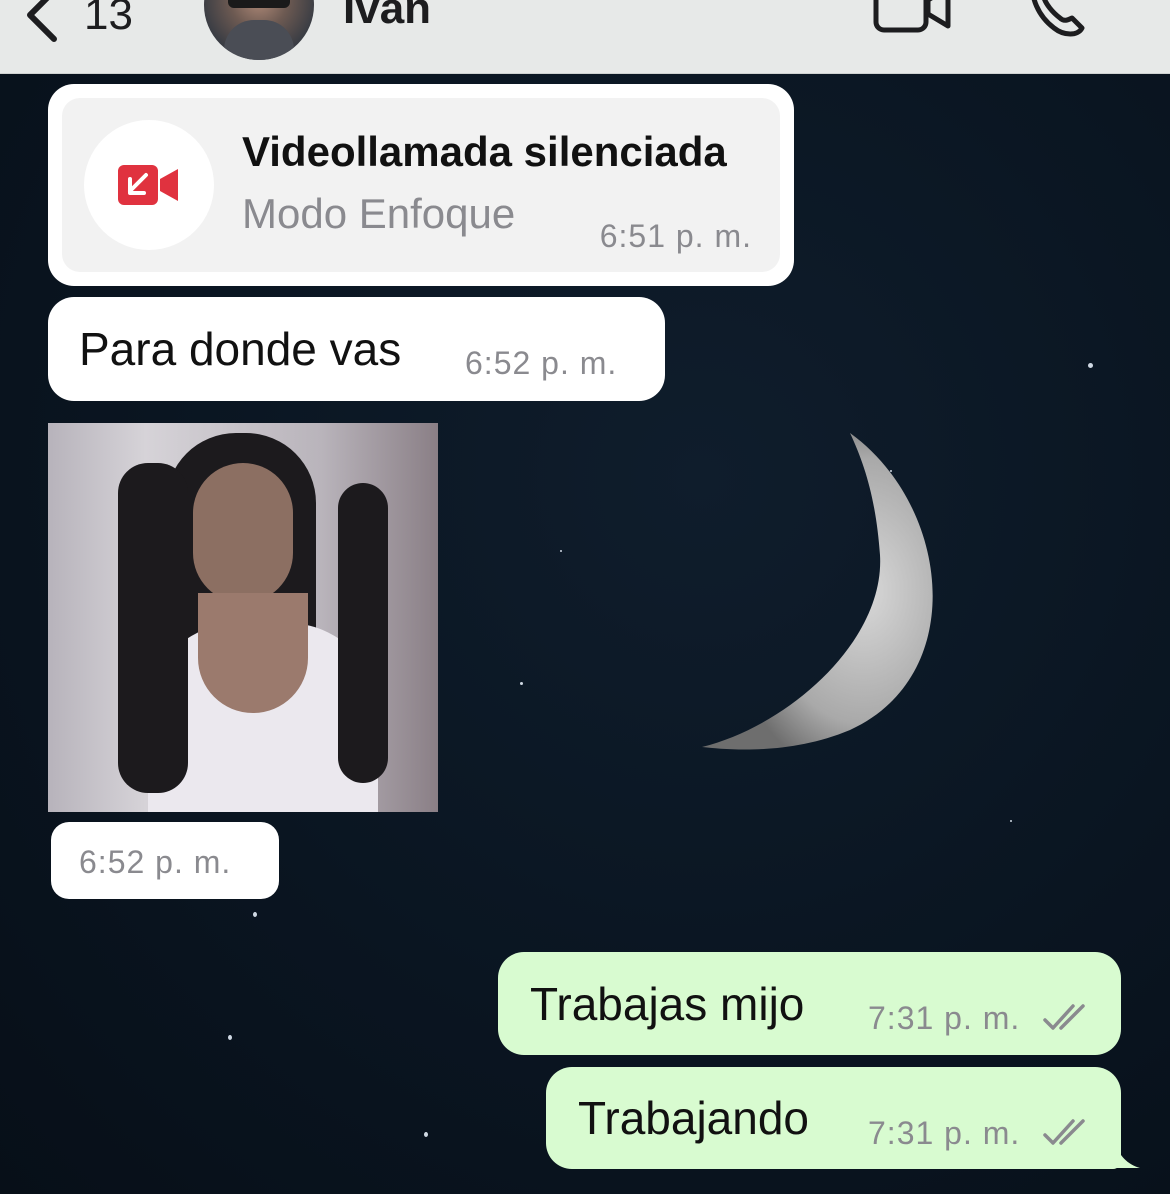 The height and width of the screenshot is (1194, 1170). What do you see at coordinates (243, 617) in the screenshot?
I see `image-message` at bounding box center [243, 617].